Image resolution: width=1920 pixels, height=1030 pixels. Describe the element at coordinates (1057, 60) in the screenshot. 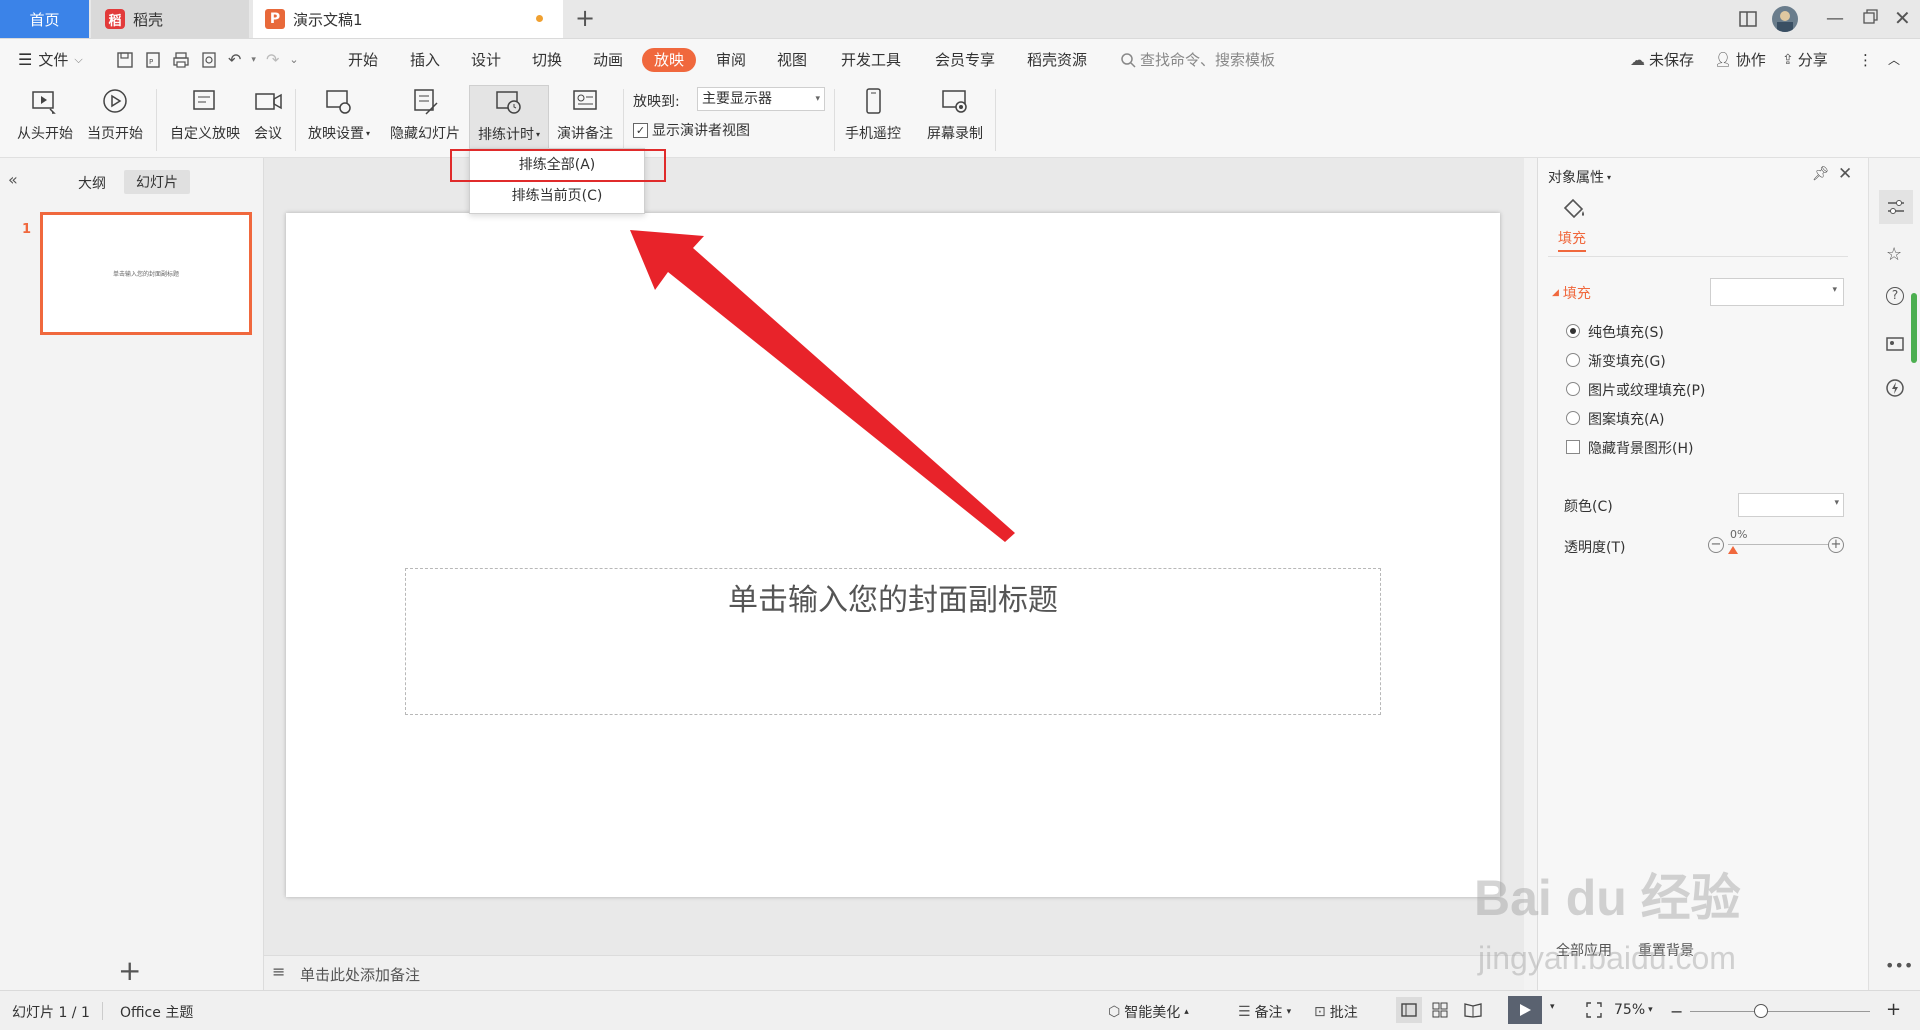

I see `menu-daoke-resources: 稻壳资源` at that location.